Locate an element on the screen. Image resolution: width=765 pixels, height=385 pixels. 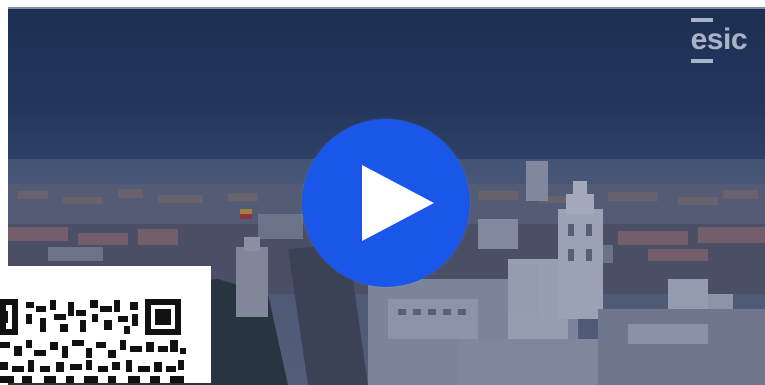
brand-logo: esic is located at coordinates (719, 40).